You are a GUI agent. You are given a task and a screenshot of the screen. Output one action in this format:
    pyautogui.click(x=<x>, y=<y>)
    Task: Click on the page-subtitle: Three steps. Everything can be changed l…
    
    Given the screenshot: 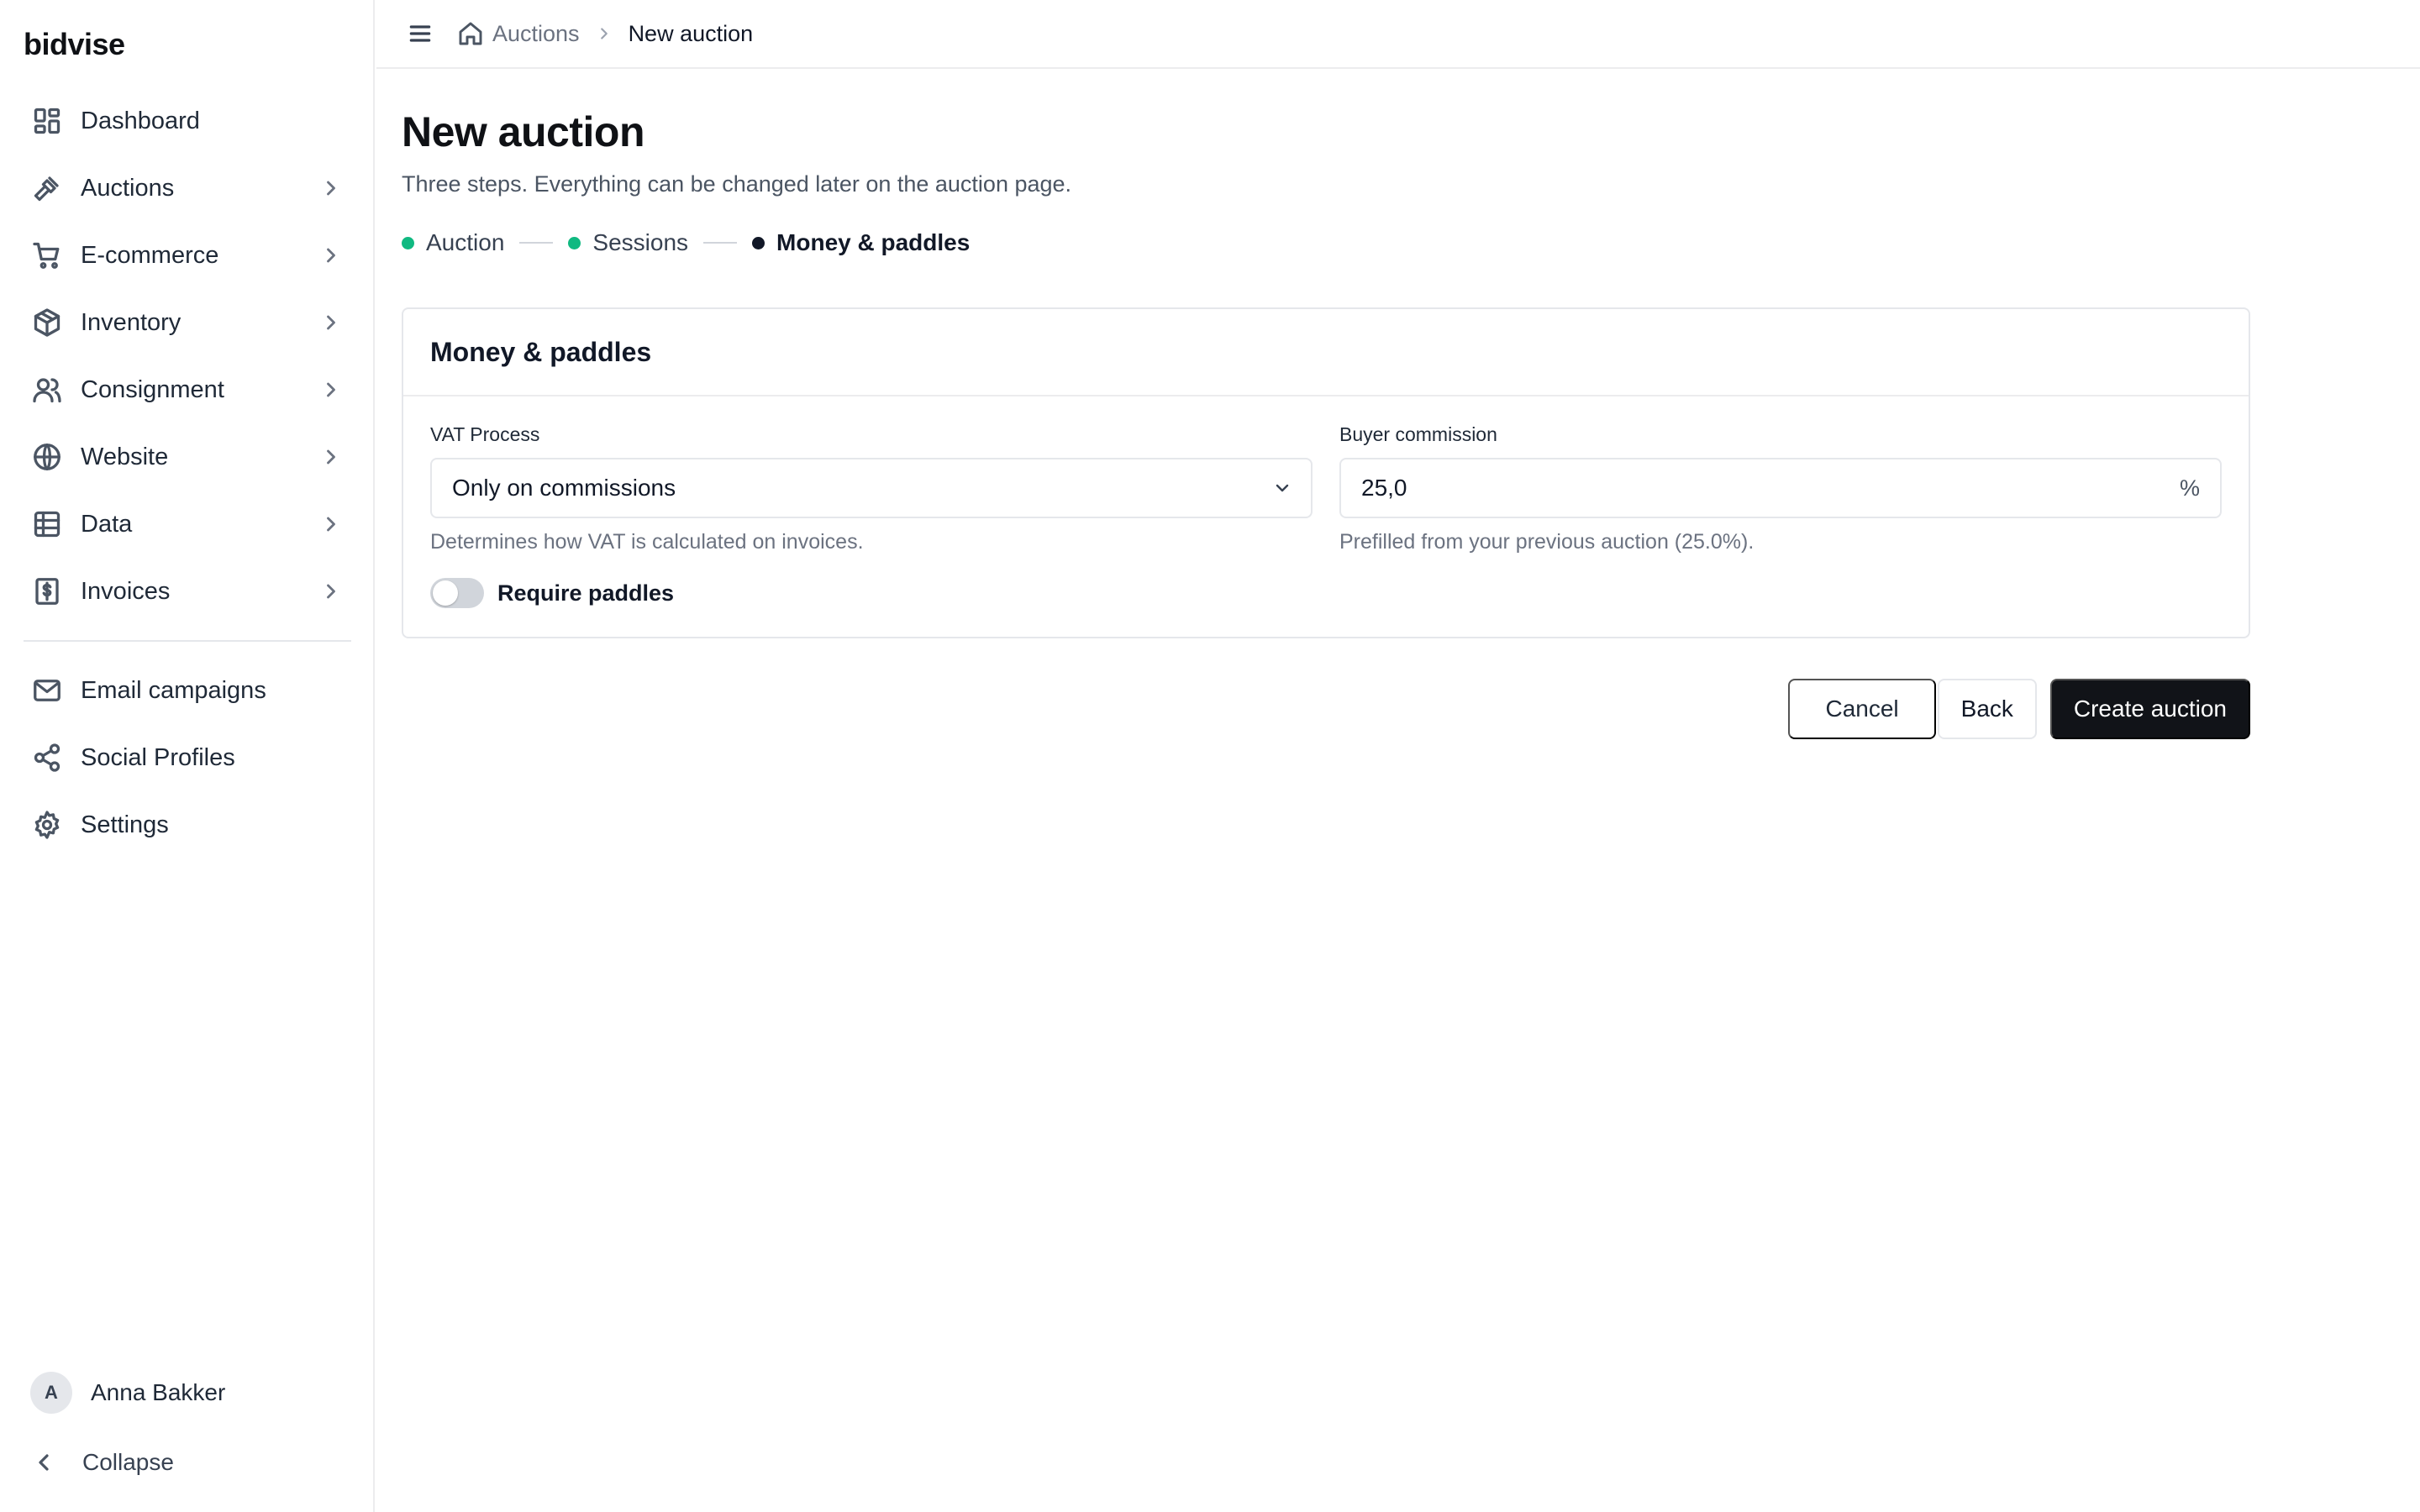 What is the action you would take?
    pyautogui.click(x=737, y=184)
    